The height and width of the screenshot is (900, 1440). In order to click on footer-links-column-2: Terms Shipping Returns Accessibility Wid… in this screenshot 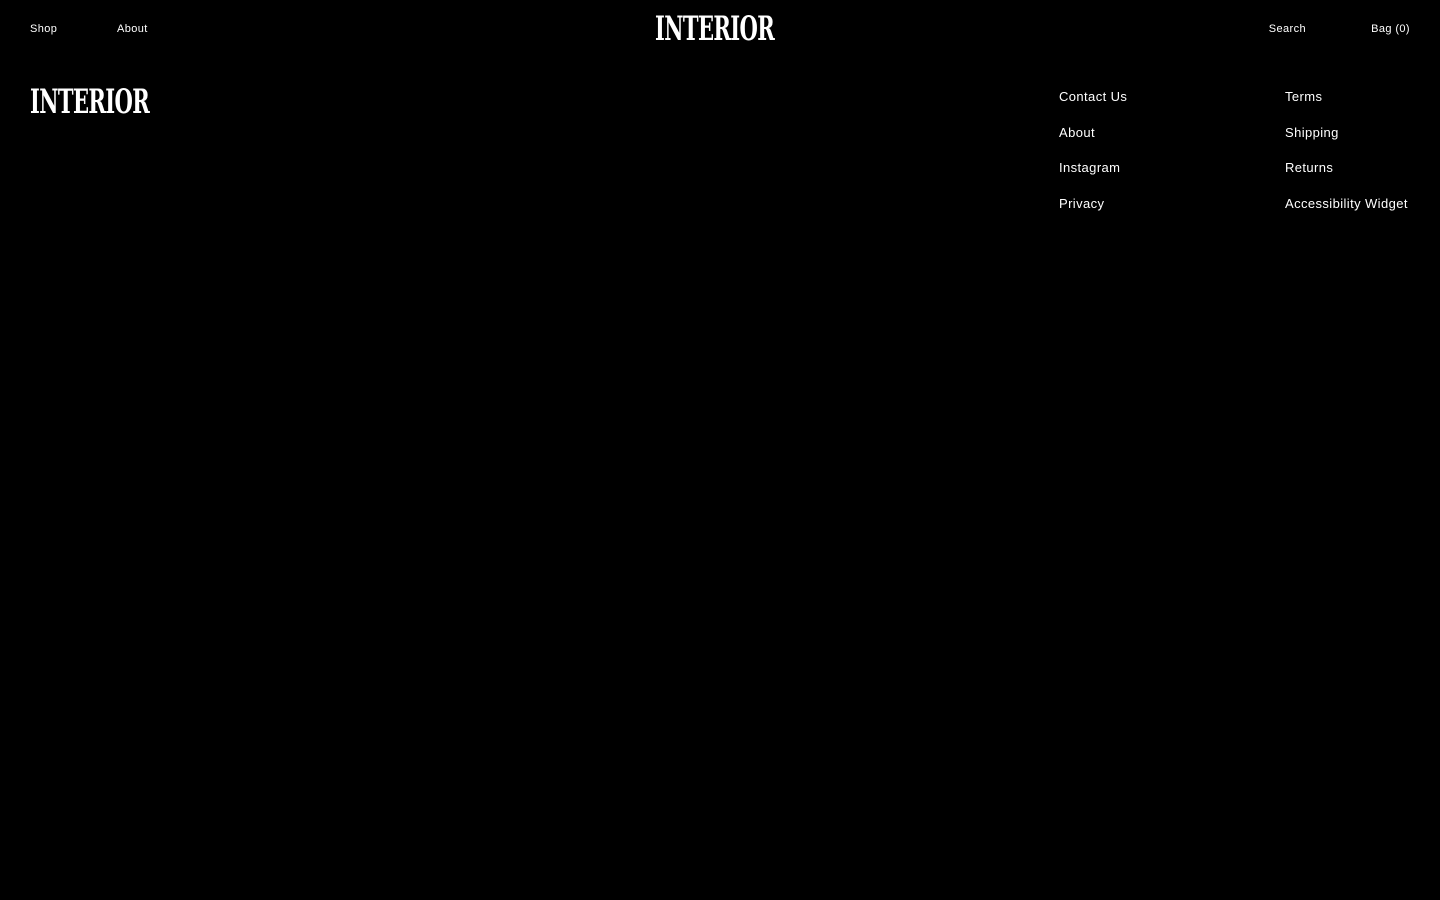, I will do `click(1346, 160)`.